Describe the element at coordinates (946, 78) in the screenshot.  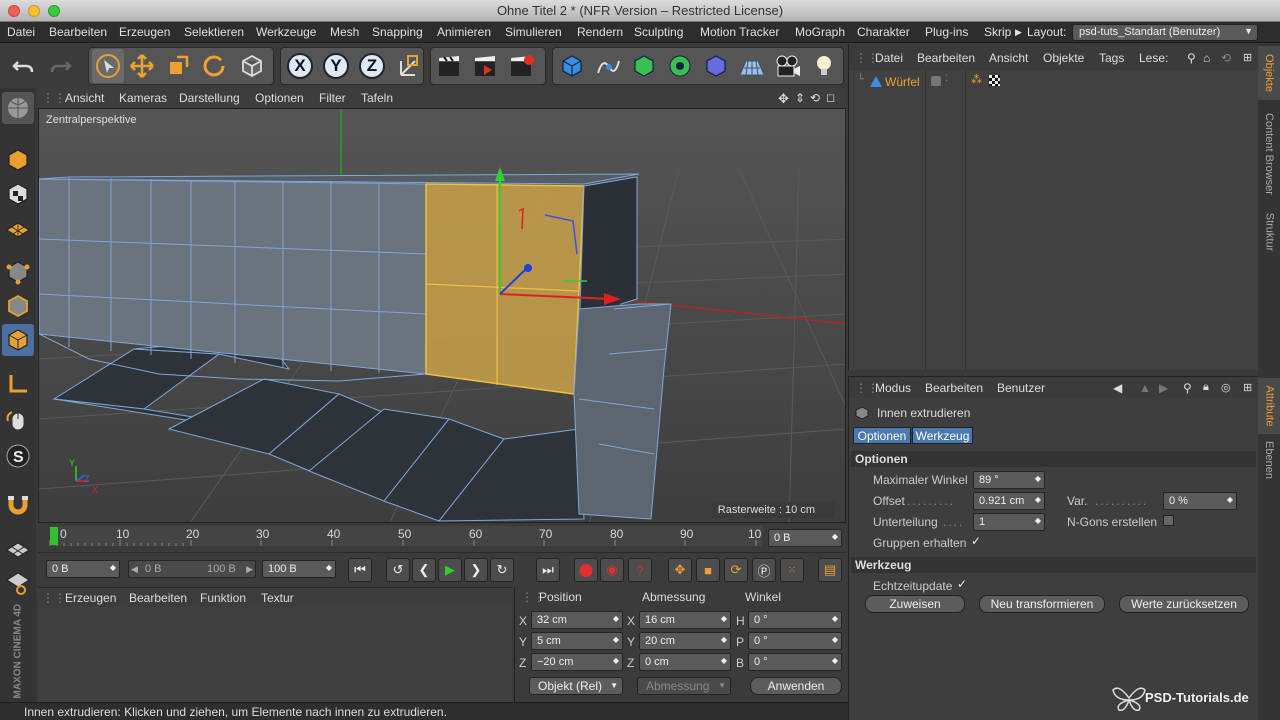
I see `visibility-dots-icon: ⁚` at that location.